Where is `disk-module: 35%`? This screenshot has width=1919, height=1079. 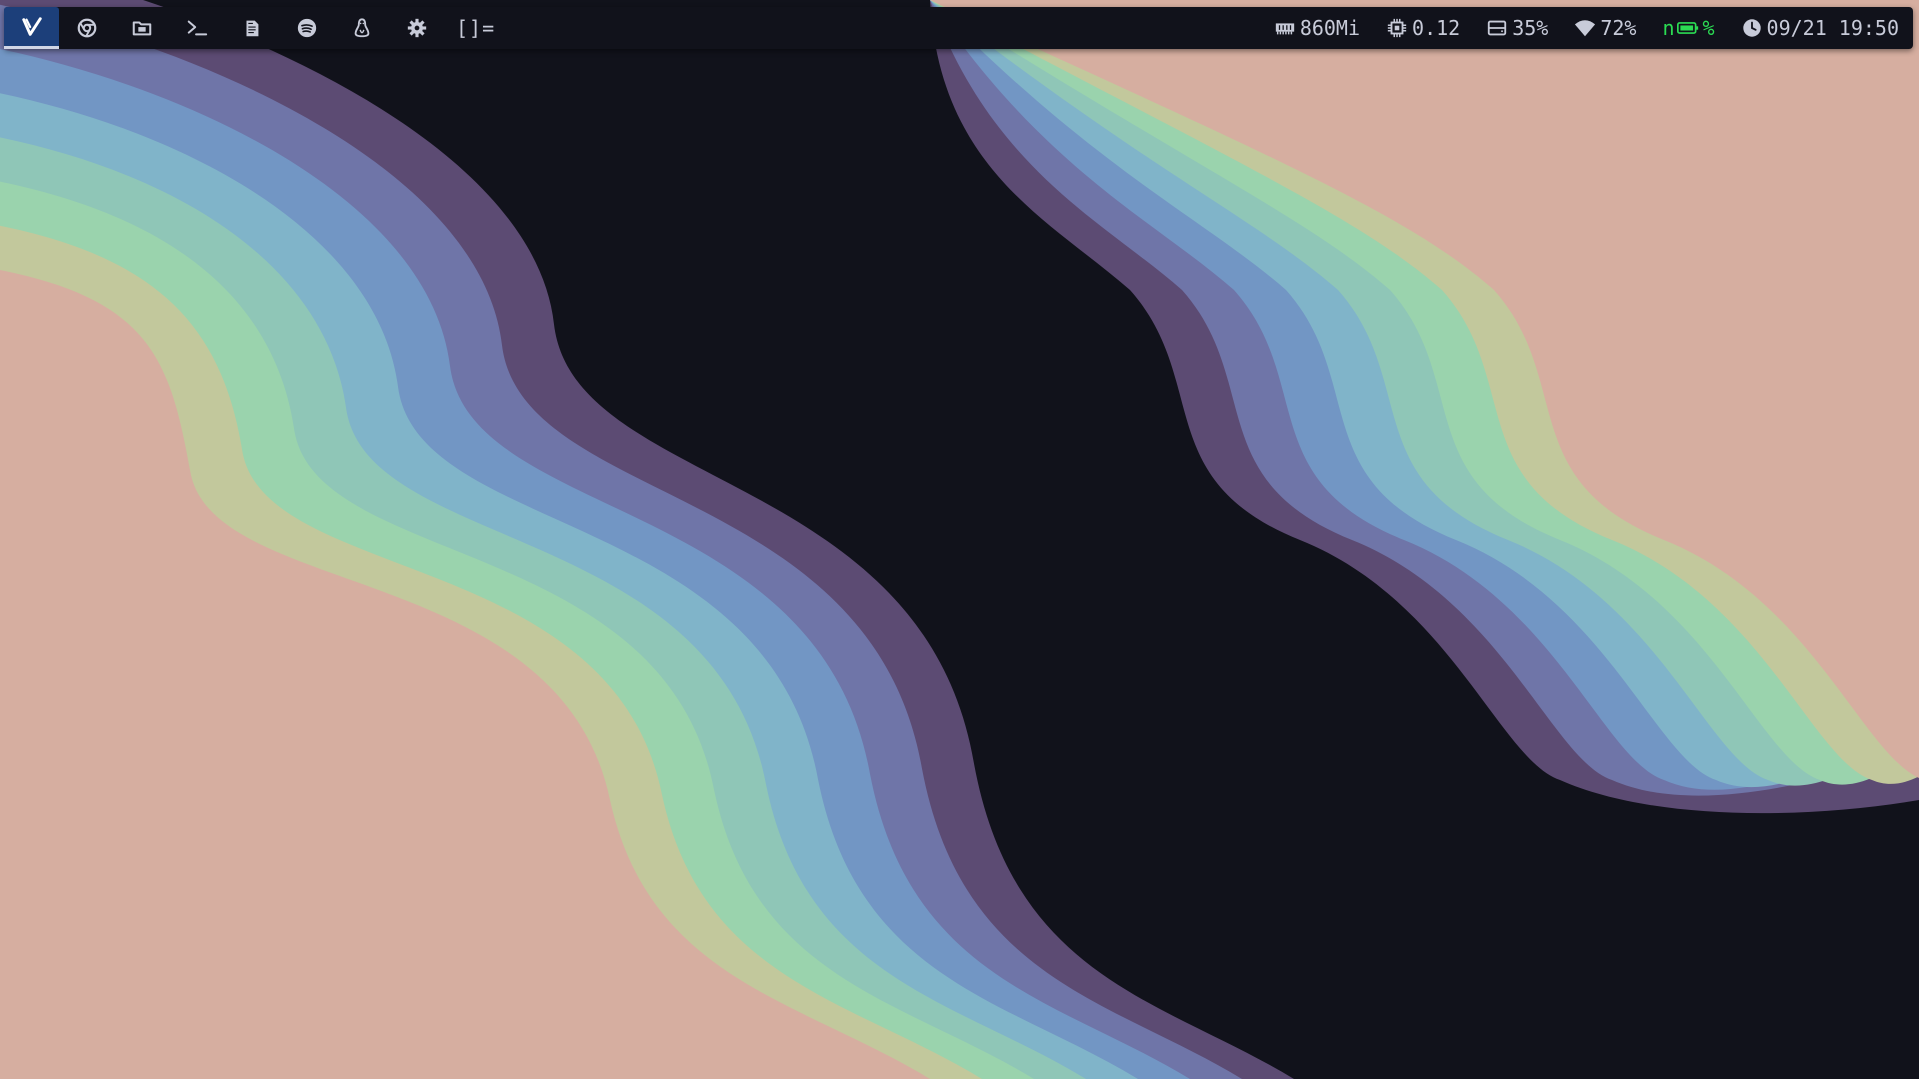 disk-module: 35% is located at coordinates (1517, 28).